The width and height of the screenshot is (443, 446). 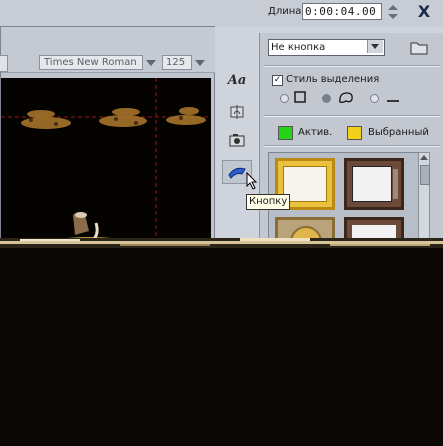 I want to click on text-toolbar: Times New Roman 125, so click(x=107, y=50).